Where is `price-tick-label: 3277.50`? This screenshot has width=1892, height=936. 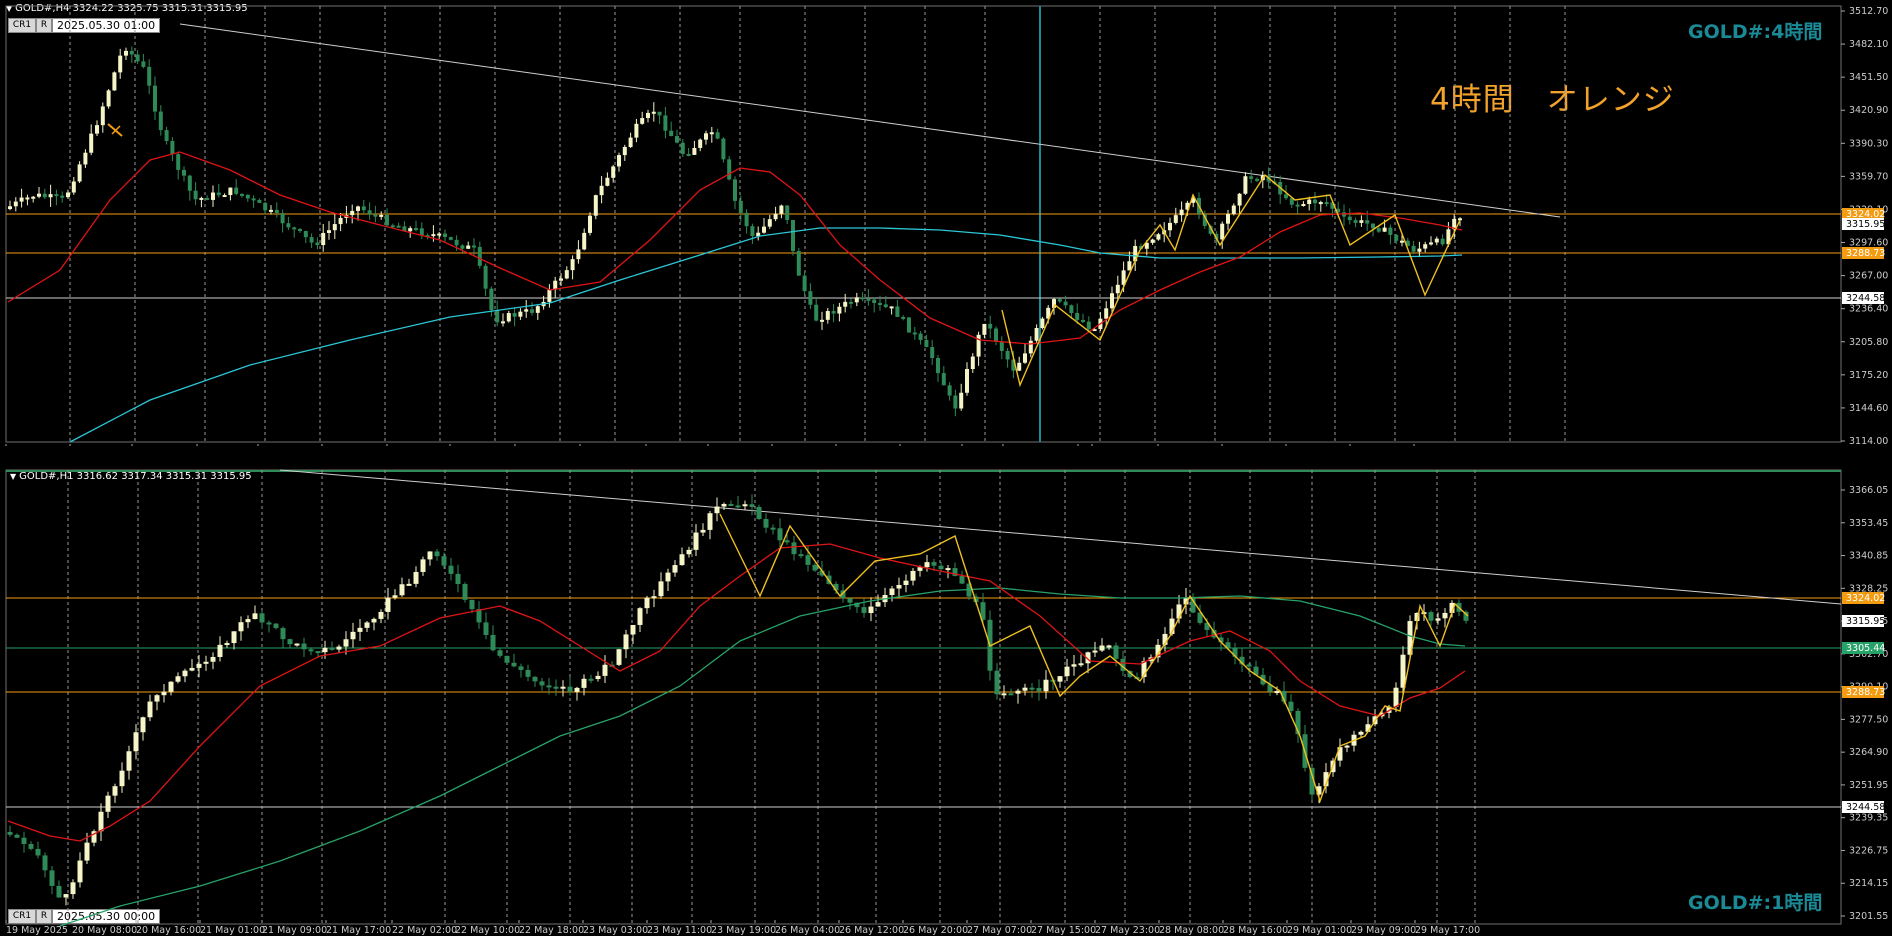 price-tick-label: 3277.50 is located at coordinates (1868, 719).